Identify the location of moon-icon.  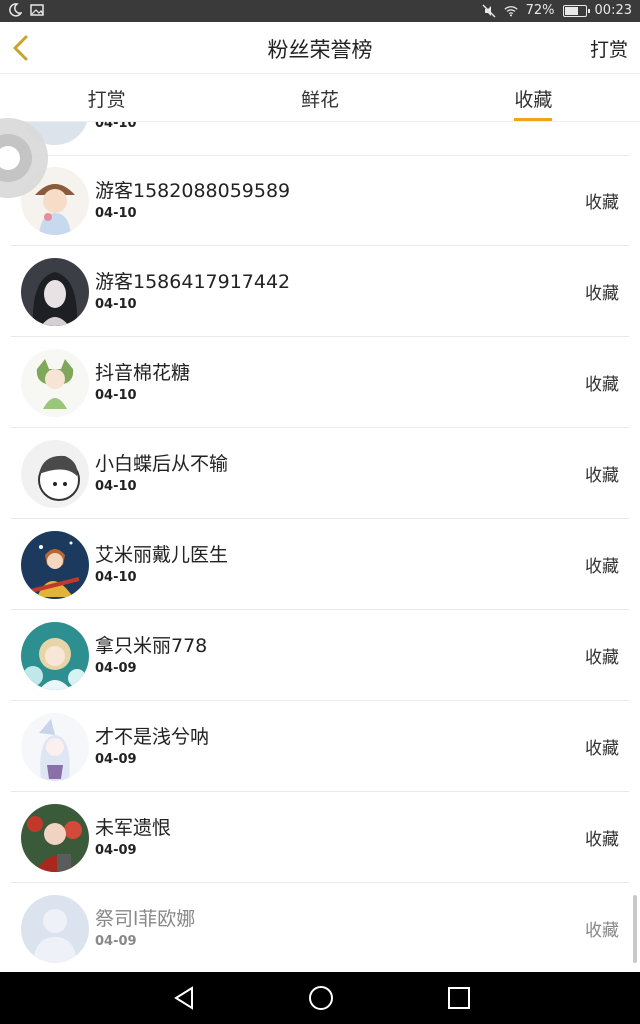
(15, 10).